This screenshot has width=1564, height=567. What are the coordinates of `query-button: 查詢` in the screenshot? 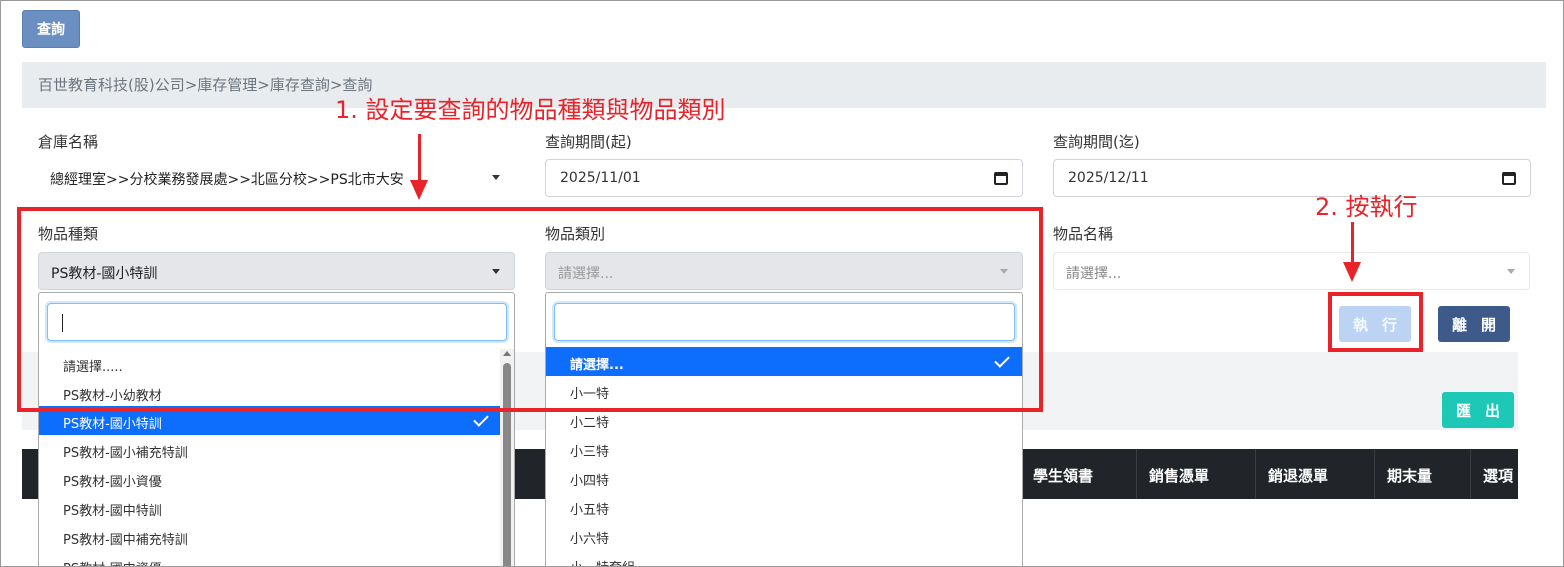 It's located at (51, 29).